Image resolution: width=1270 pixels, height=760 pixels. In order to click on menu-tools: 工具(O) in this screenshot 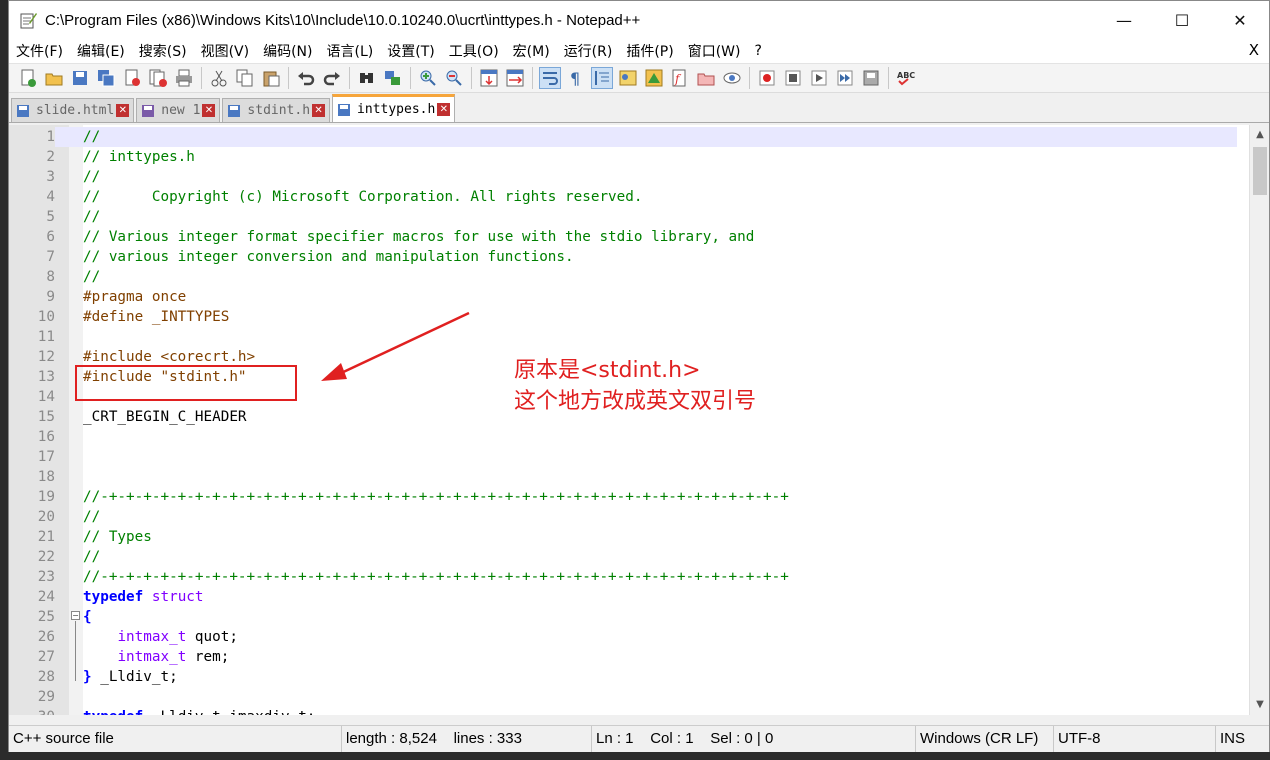, I will do `click(474, 51)`.